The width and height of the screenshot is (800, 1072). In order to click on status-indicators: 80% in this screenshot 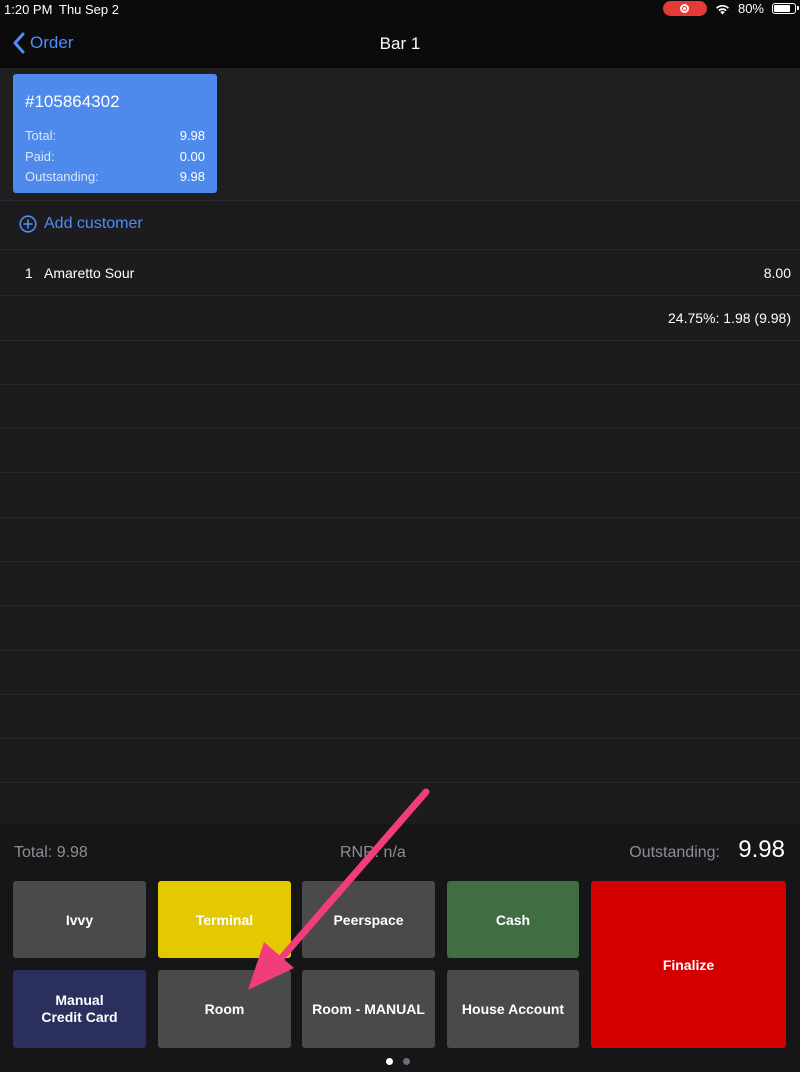, I will do `click(730, 8)`.